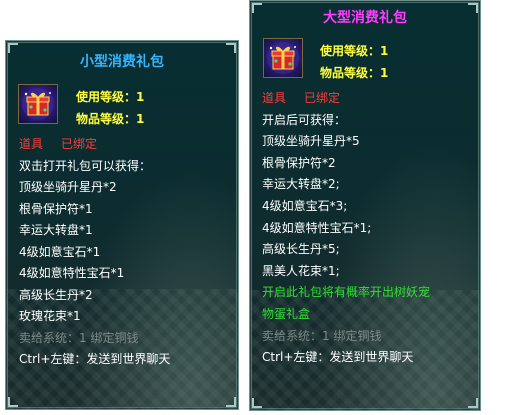  Describe the element at coordinates (56, 230) in the screenshot. I see `reward-line: 幸运大转盘*1` at that location.